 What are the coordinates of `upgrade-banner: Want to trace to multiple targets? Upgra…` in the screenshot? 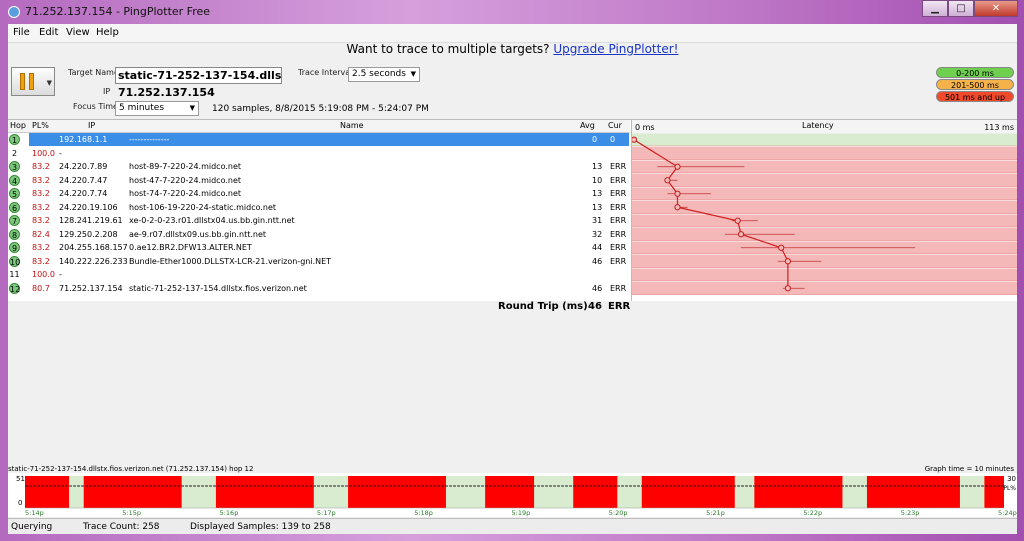 It's located at (512, 49).